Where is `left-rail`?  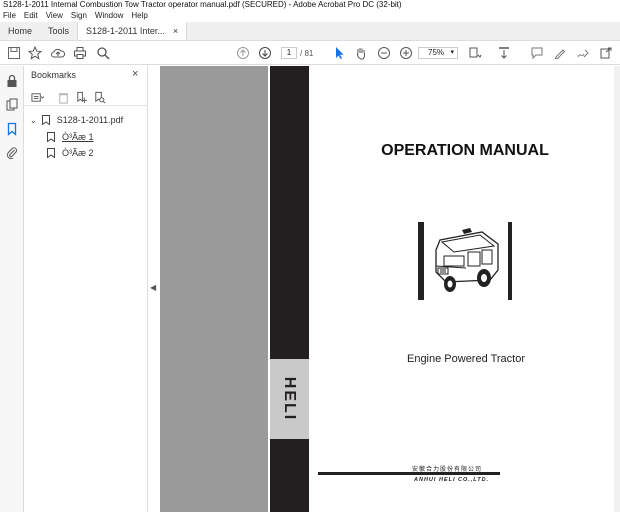
left-rail is located at coordinates (12, 289).